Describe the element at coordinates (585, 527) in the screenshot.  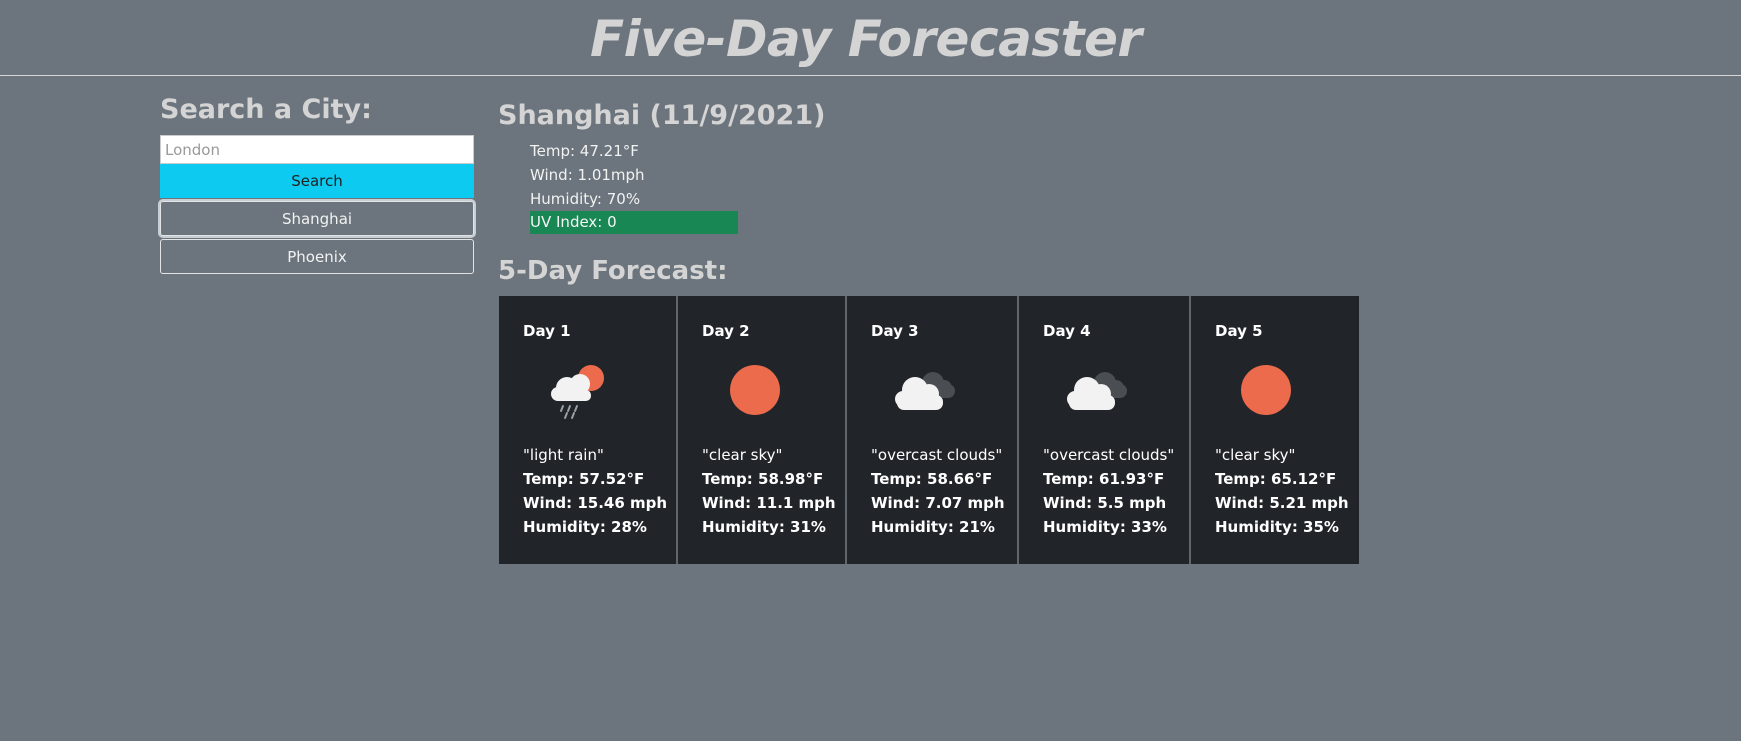
I see `forecast-humidity: Humidity: 28%` at that location.